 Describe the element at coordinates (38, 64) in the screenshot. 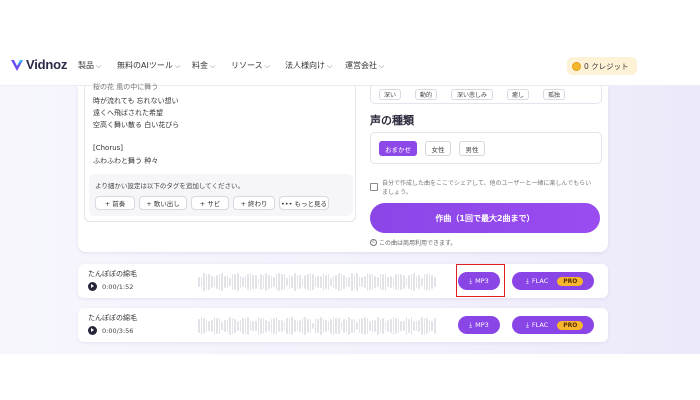

I see `brand-logo: Vidnoz` at that location.